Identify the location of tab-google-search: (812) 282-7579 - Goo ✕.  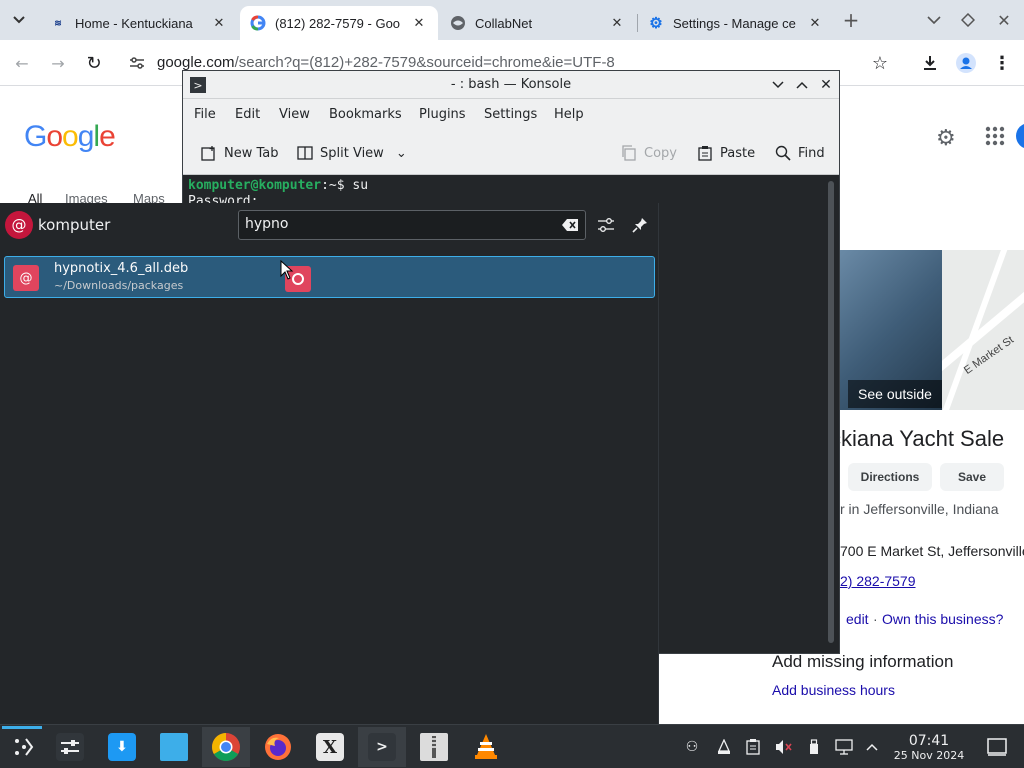
(339, 23).